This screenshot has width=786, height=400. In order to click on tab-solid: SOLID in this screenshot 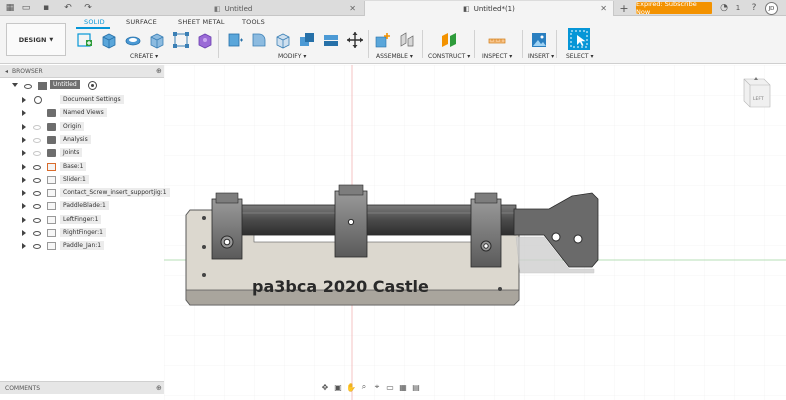, I will do `click(94, 22)`.